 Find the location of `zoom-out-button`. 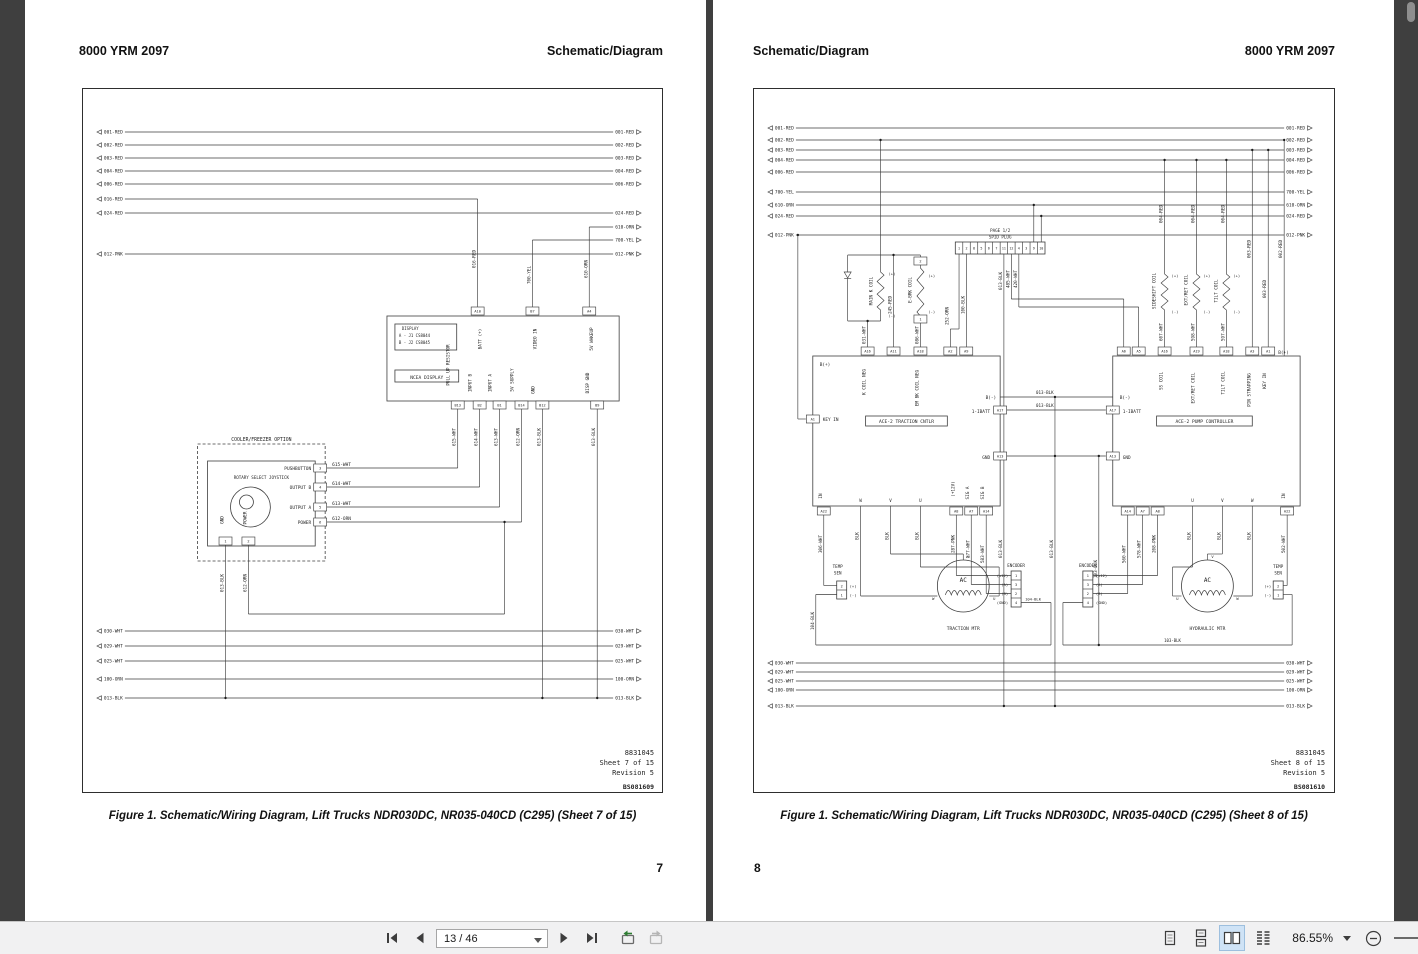

zoom-out-button is located at coordinates (1373, 938).